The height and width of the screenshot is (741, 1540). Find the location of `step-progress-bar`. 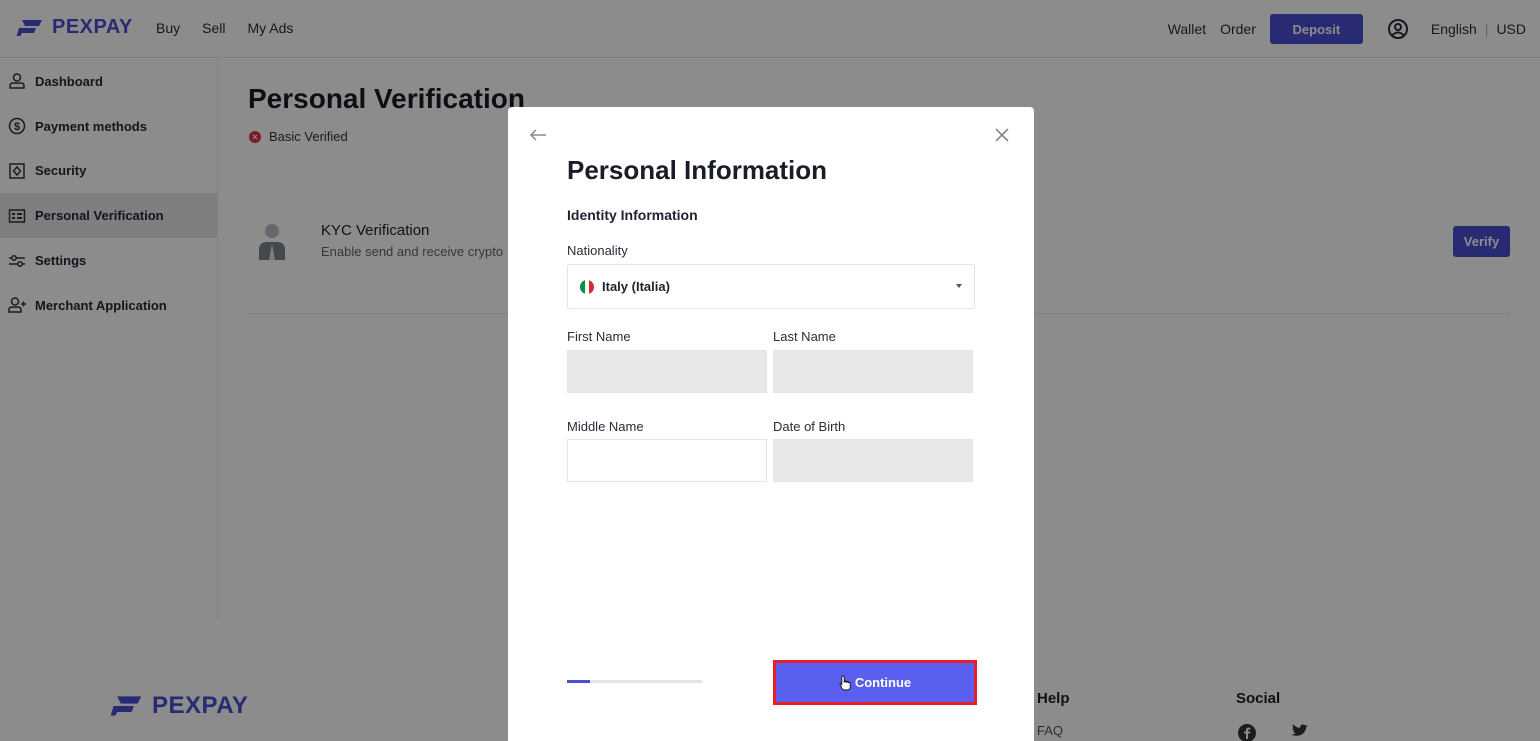

step-progress-bar is located at coordinates (634, 681).